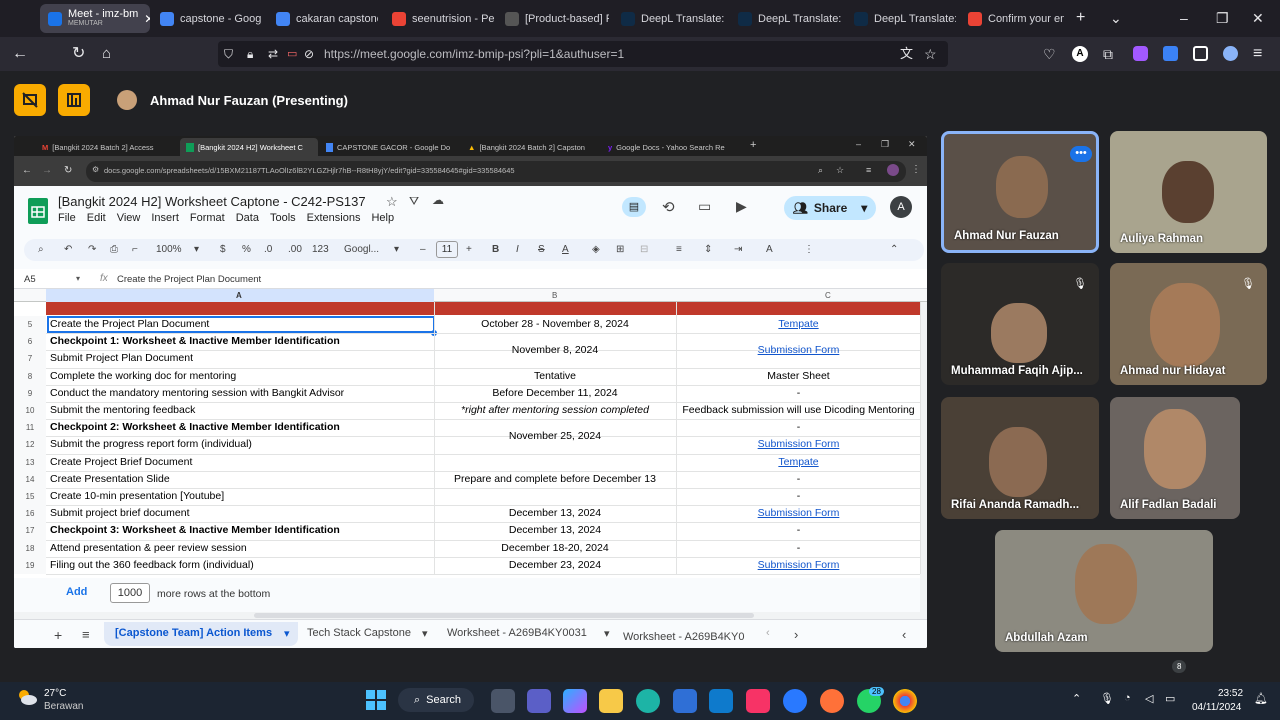  I want to click on menu-help: Help, so click(382, 218).